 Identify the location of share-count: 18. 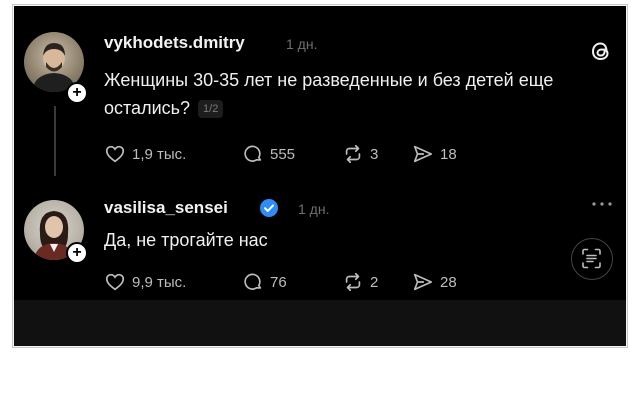
(448, 154).